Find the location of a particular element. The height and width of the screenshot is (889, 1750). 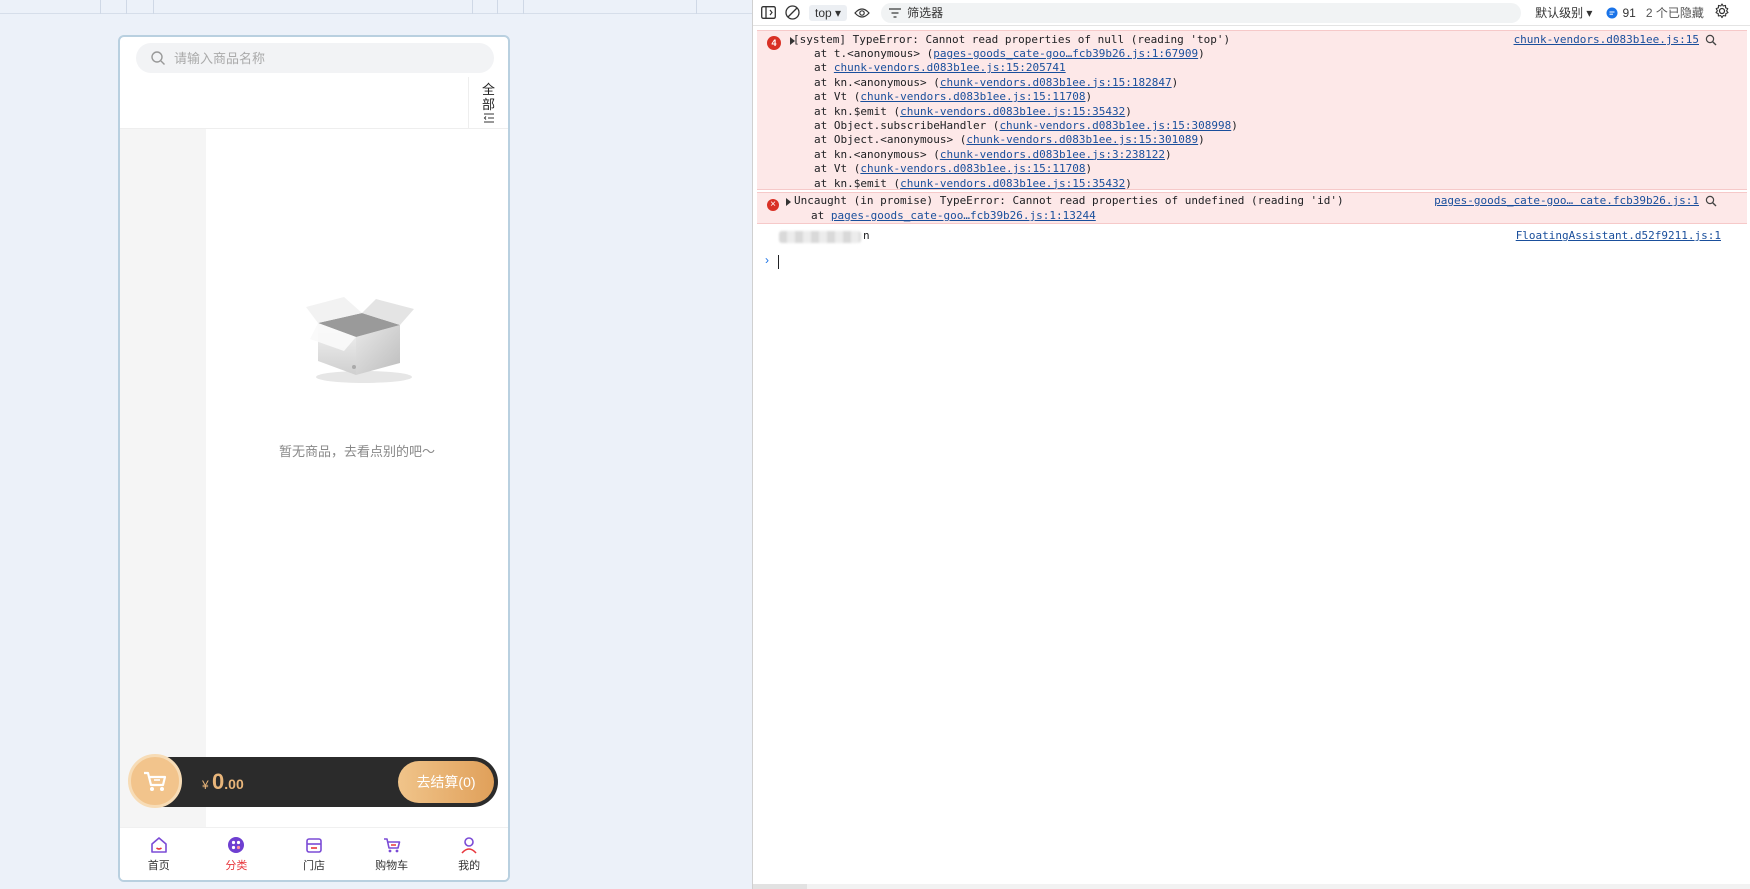

tab-mine: 我的 is located at coordinates (469, 854).